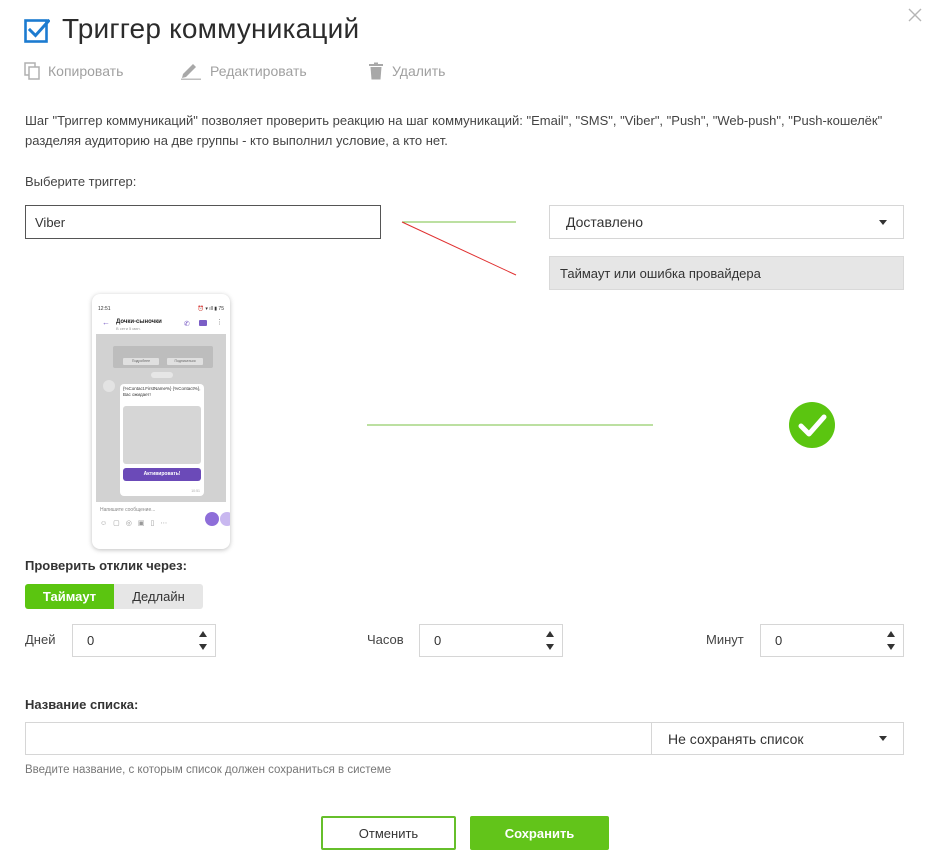  I want to click on days-stepper: 0, so click(144, 640).